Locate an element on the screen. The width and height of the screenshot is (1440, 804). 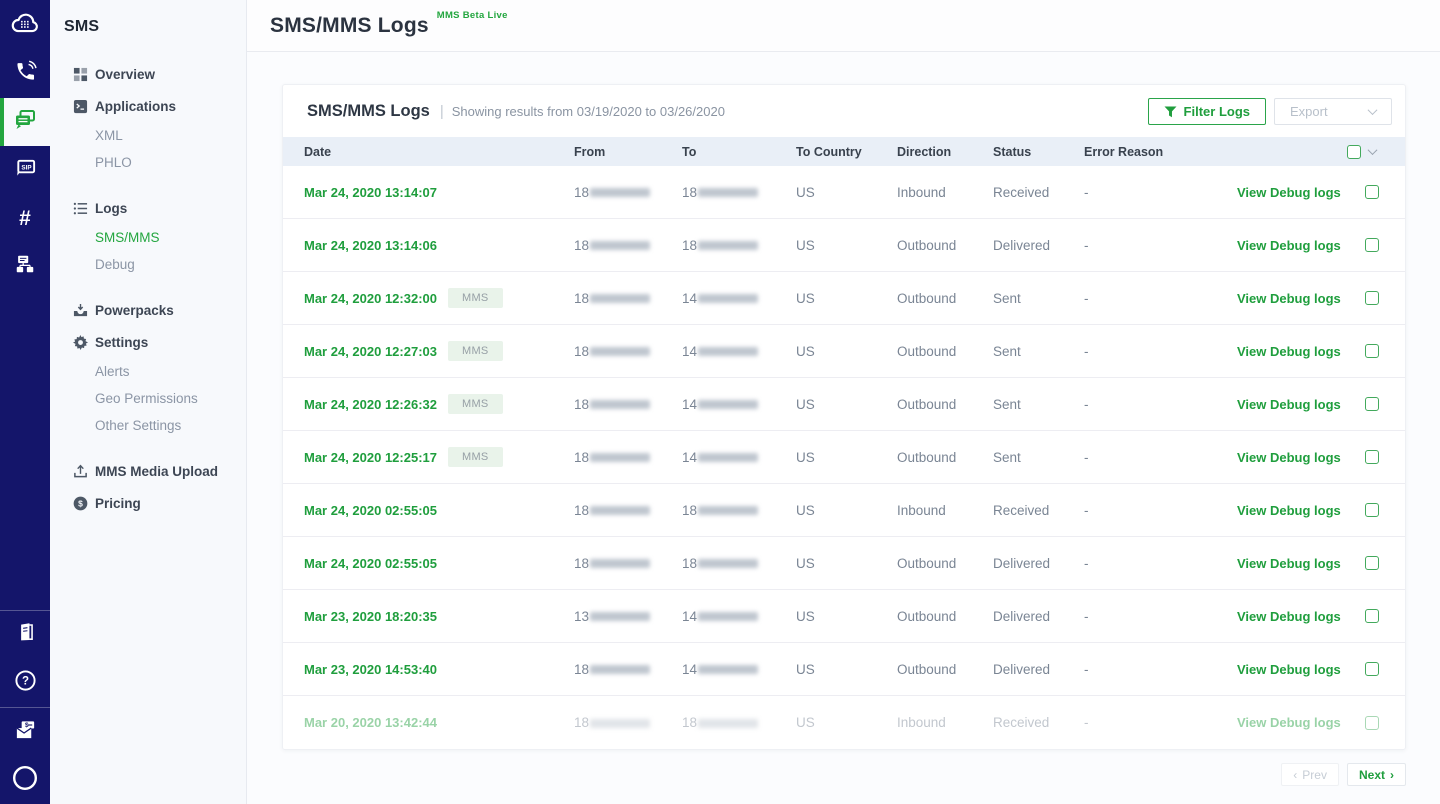
cell-to: 14 is located at coordinates (739, 457).